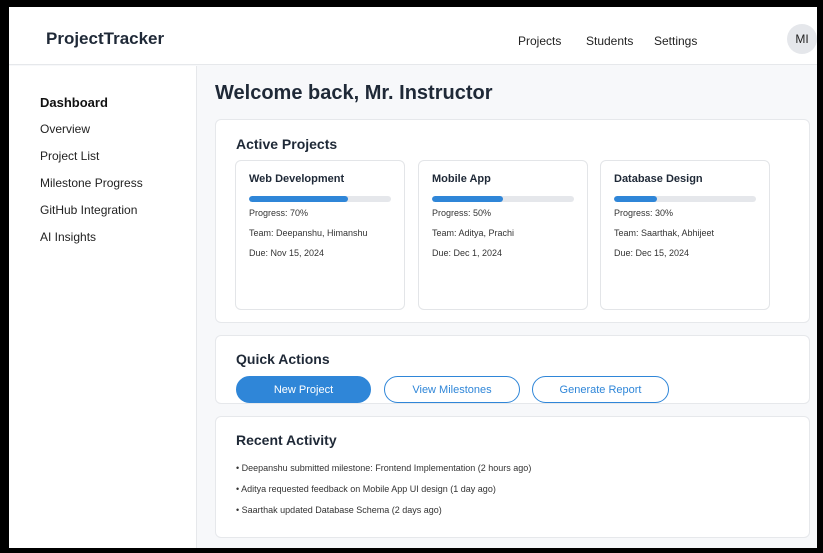 This screenshot has height=553, width=823. What do you see at coordinates (65, 129) in the screenshot?
I see `sidebar-item-overview: Overview` at bounding box center [65, 129].